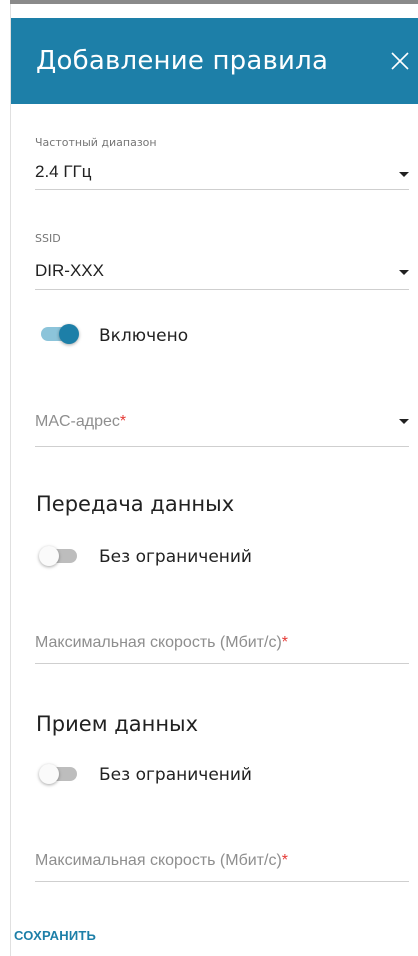  I want to click on upload-max-speed-input: Максимальная скорость (Мбит/с)*, so click(222, 643).